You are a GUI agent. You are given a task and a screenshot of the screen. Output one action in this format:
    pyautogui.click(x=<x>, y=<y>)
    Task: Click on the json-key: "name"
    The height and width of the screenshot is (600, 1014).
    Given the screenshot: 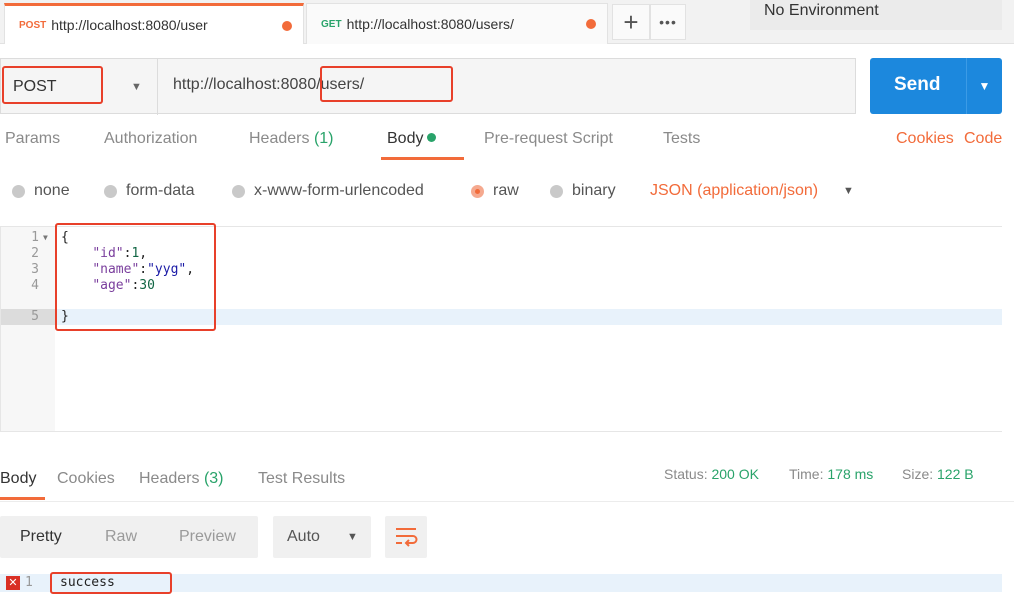 What is the action you would take?
    pyautogui.click(x=116, y=269)
    